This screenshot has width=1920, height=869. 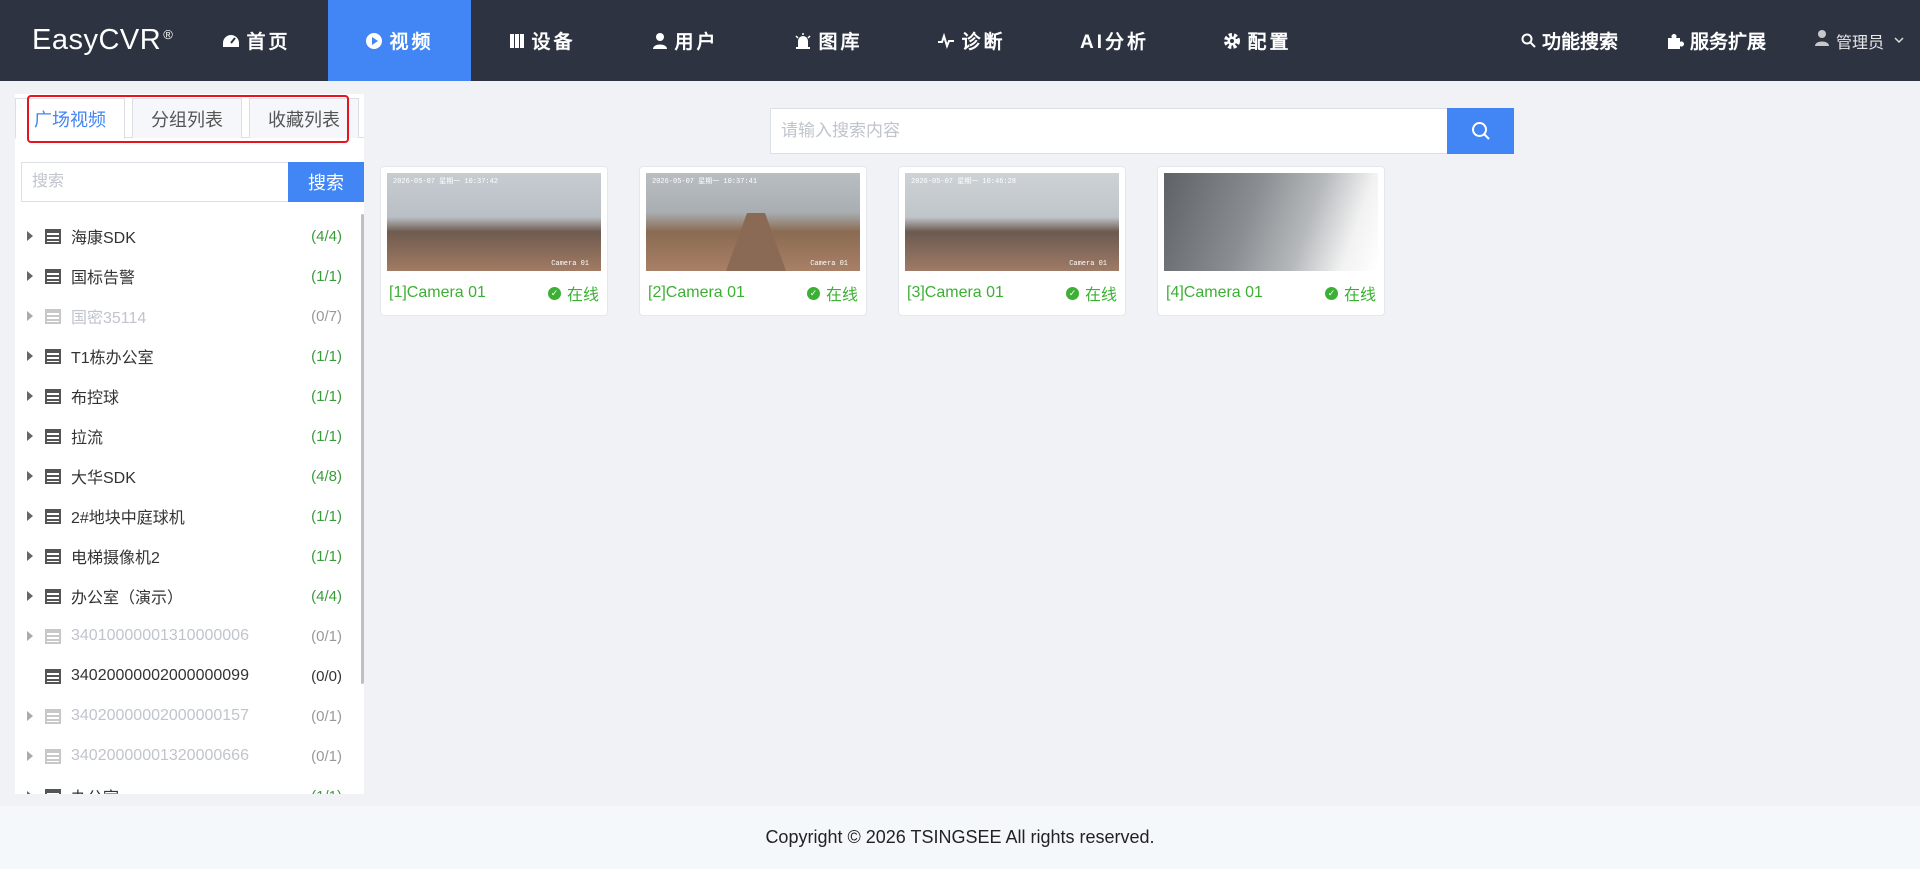 I want to click on tree-item: 34010000001310000006 (0/1), so click(x=186, y=636).